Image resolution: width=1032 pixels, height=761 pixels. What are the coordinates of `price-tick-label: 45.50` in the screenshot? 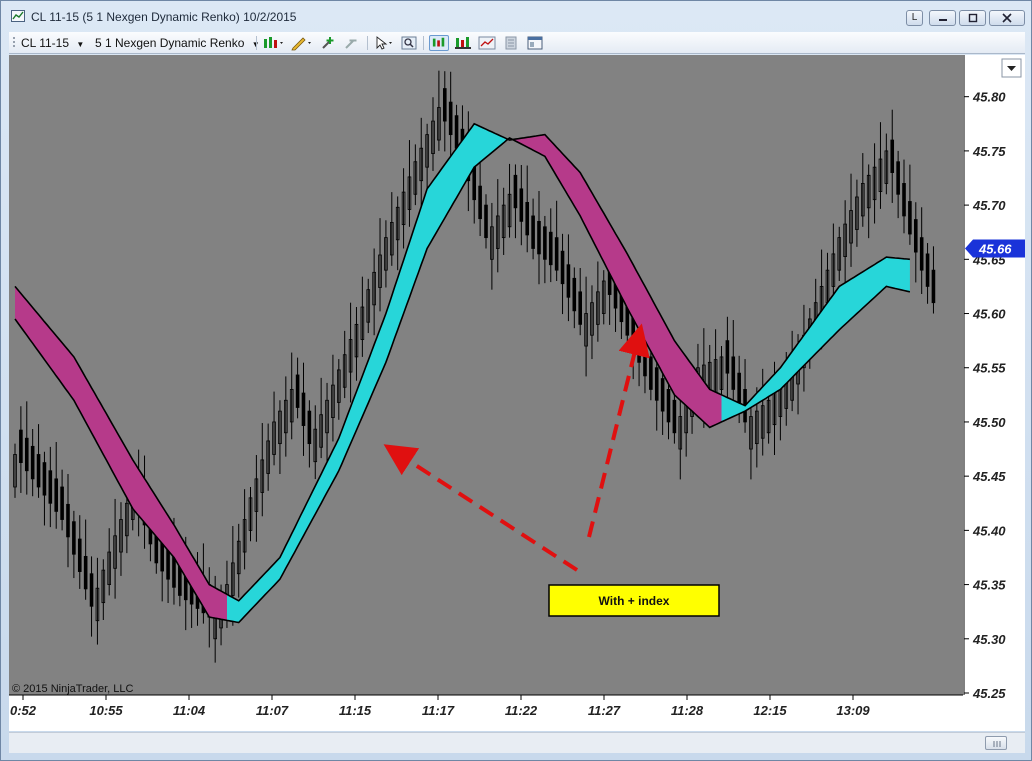 It's located at (989, 422).